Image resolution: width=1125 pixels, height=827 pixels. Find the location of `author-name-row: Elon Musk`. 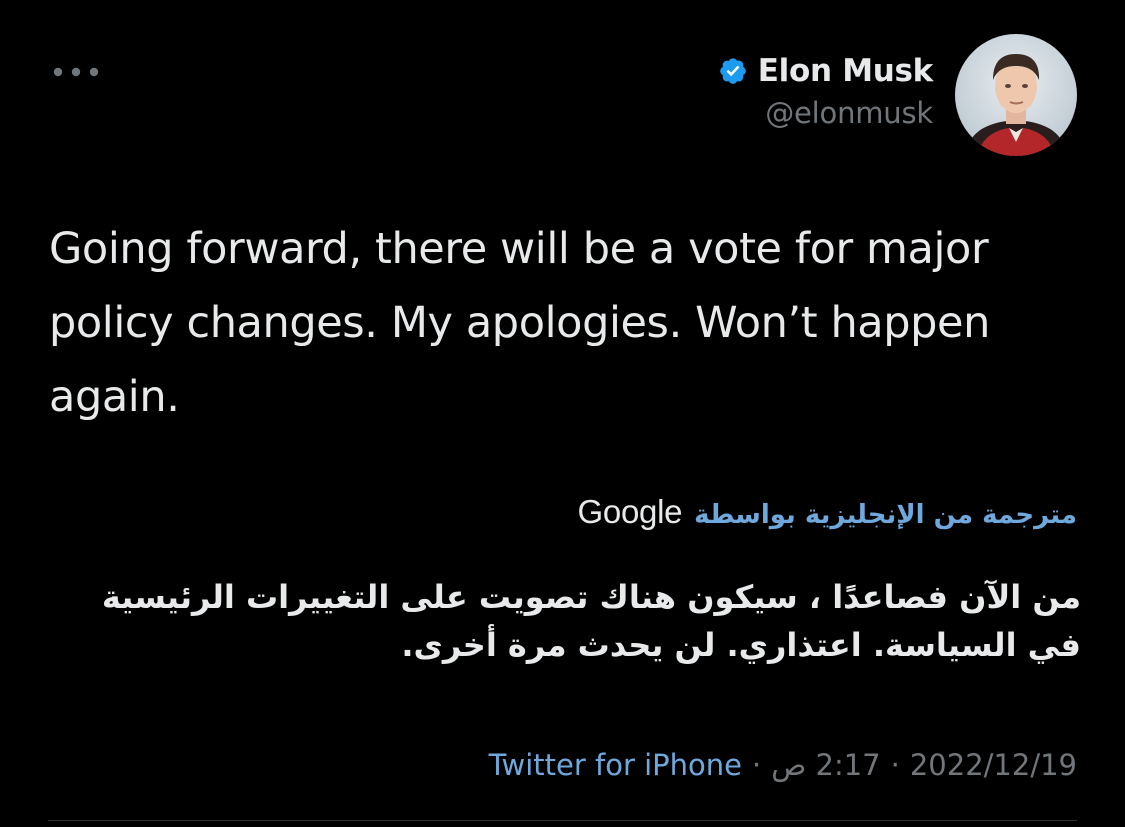

author-name-row: Elon Musk is located at coordinates (825, 71).